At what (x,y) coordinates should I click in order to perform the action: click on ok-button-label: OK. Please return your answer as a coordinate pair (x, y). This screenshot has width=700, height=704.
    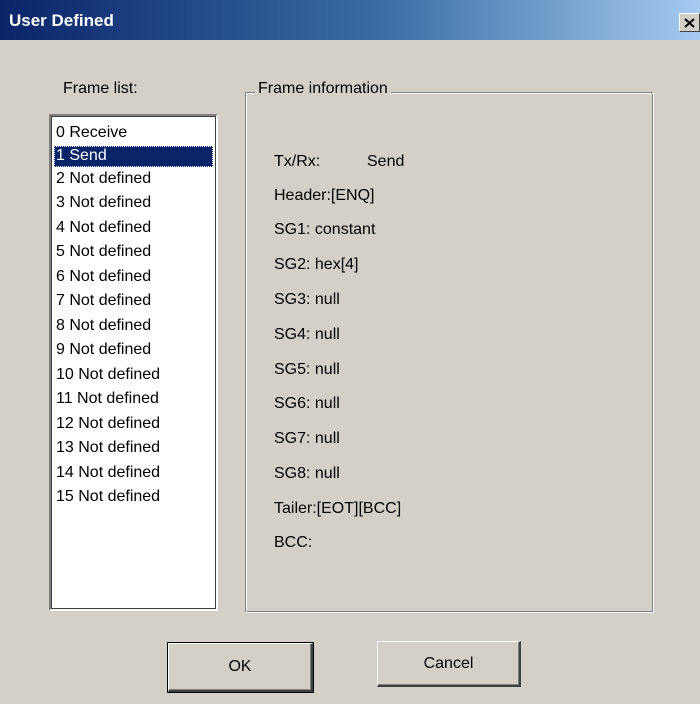
    Looking at the image, I should click on (240, 666).